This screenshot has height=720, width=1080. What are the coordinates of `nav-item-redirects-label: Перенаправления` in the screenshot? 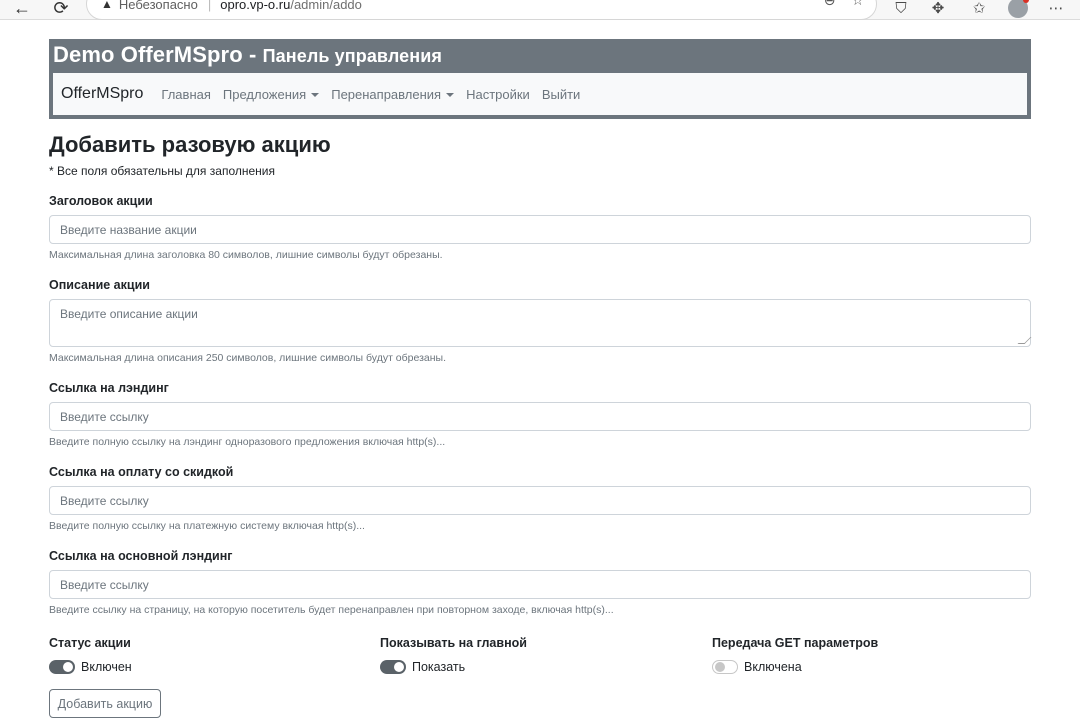 It's located at (386, 94).